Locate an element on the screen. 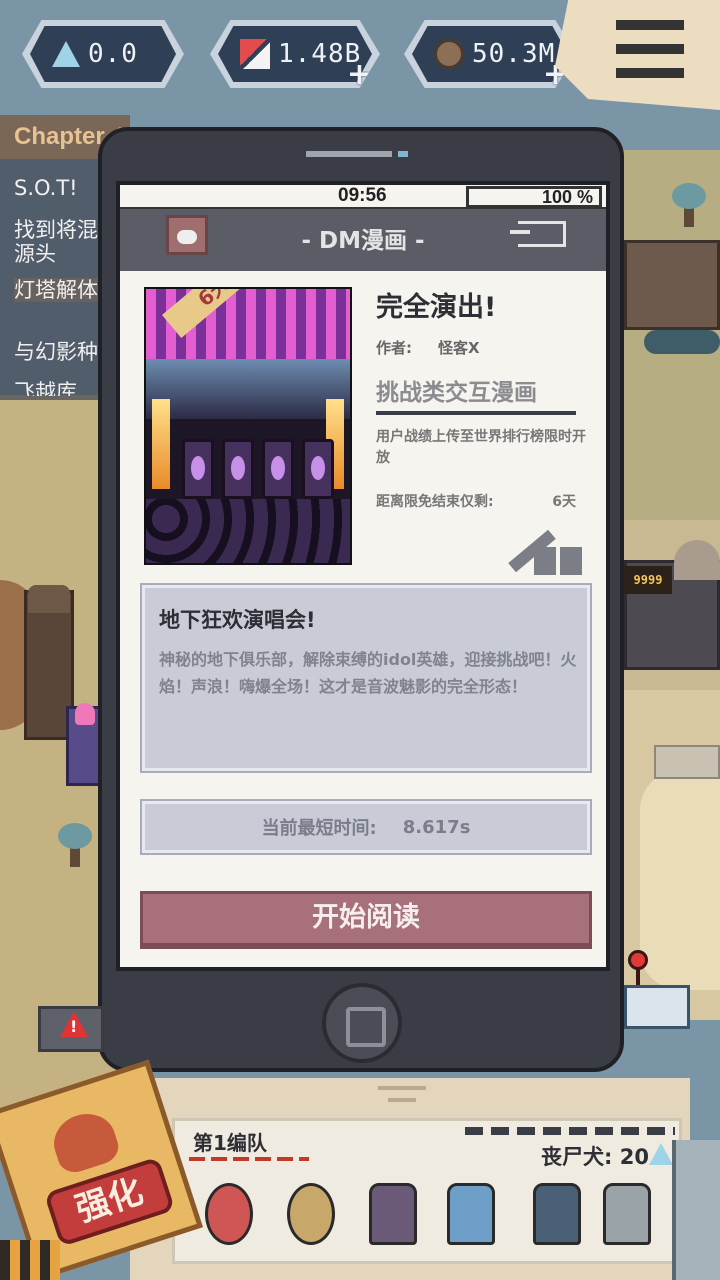  upgrade-label: 强化 is located at coordinates (109, 1201).